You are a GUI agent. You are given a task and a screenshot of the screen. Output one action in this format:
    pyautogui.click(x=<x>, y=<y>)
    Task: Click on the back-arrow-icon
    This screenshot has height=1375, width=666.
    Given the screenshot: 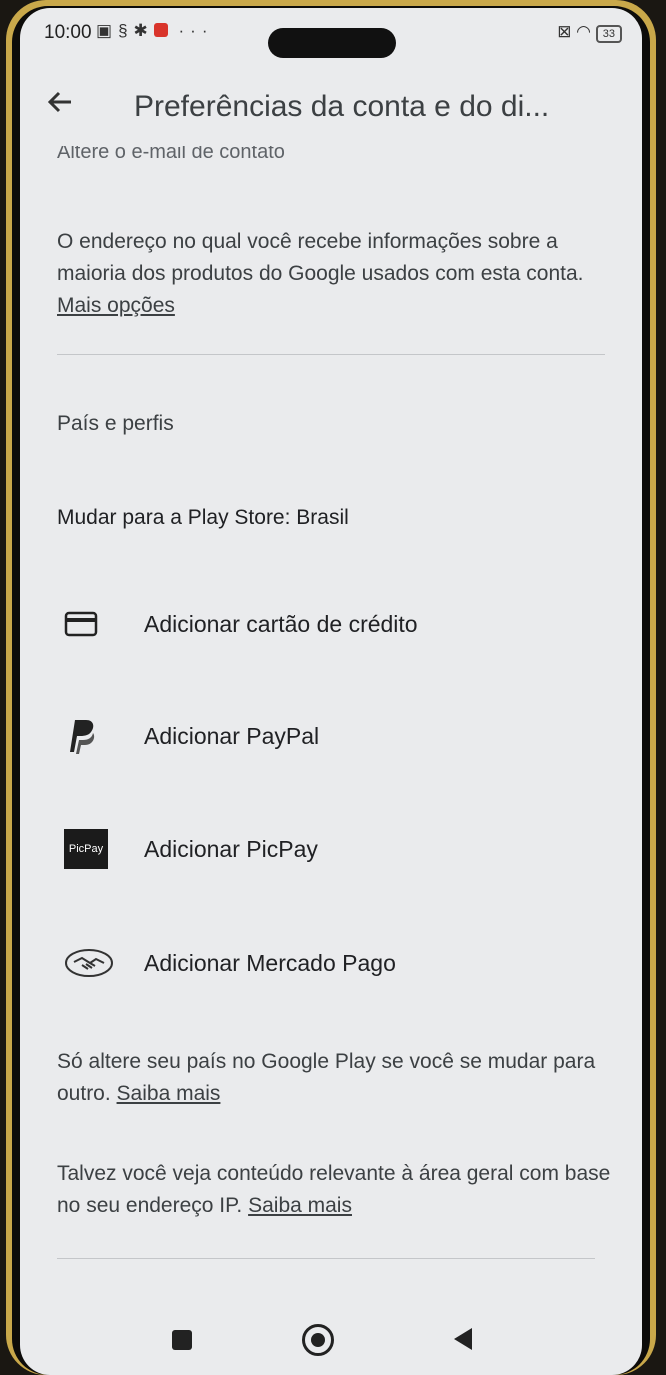 What is the action you would take?
    pyautogui.click(x=60, y=106)
    